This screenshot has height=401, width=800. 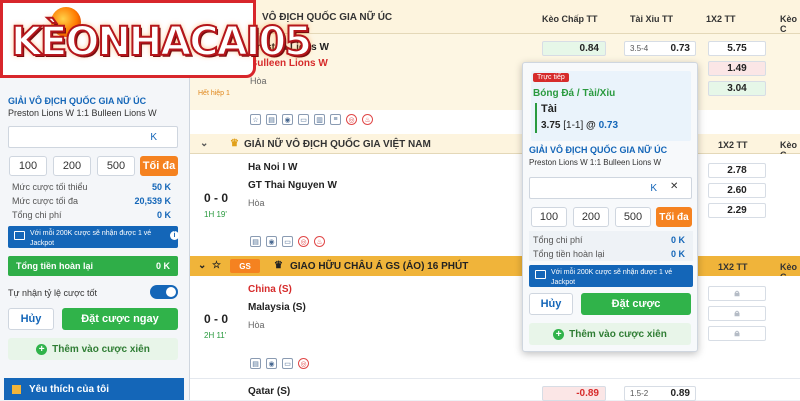 What do you see at coordinates (636, 304) in the screenshot?
I see `popup-place-bet-button: Đặt cược` at bounding box center [636, 304].